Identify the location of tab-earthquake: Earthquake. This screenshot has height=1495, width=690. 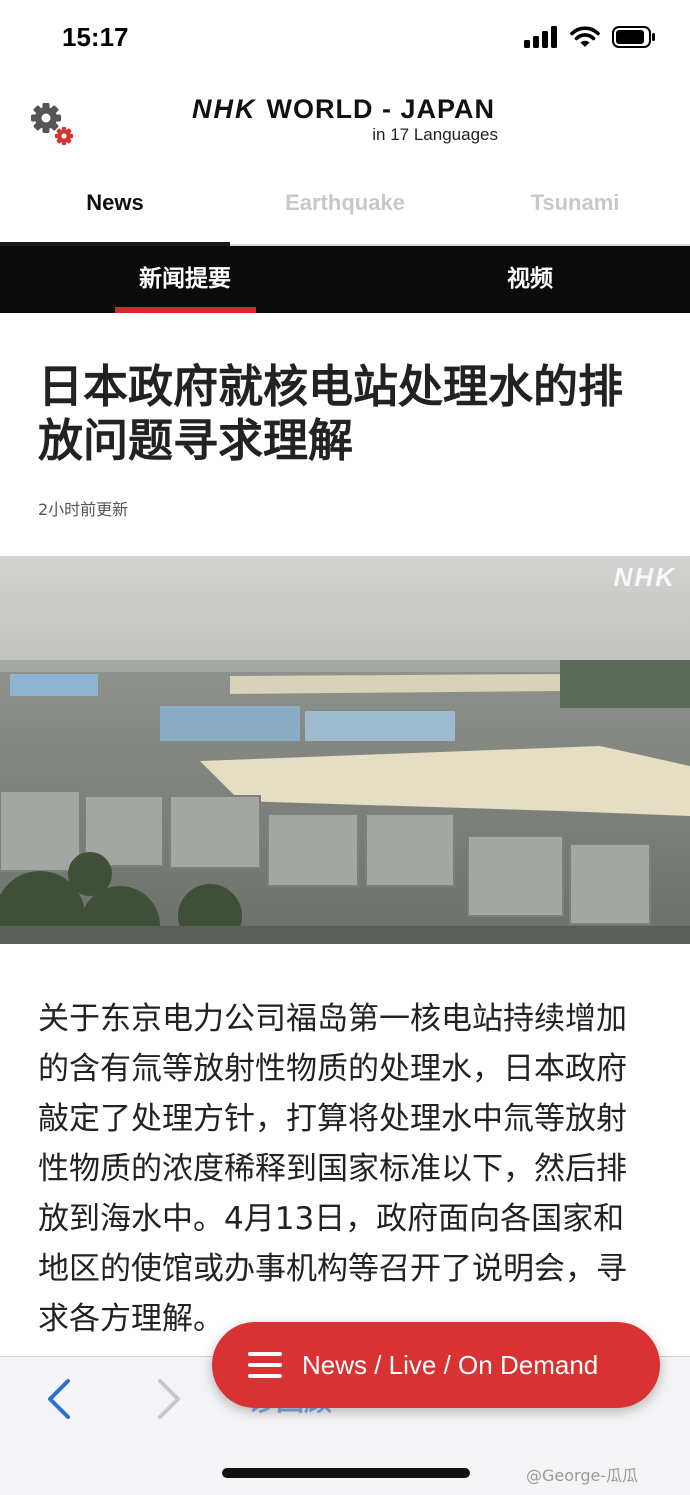
(345, 208).